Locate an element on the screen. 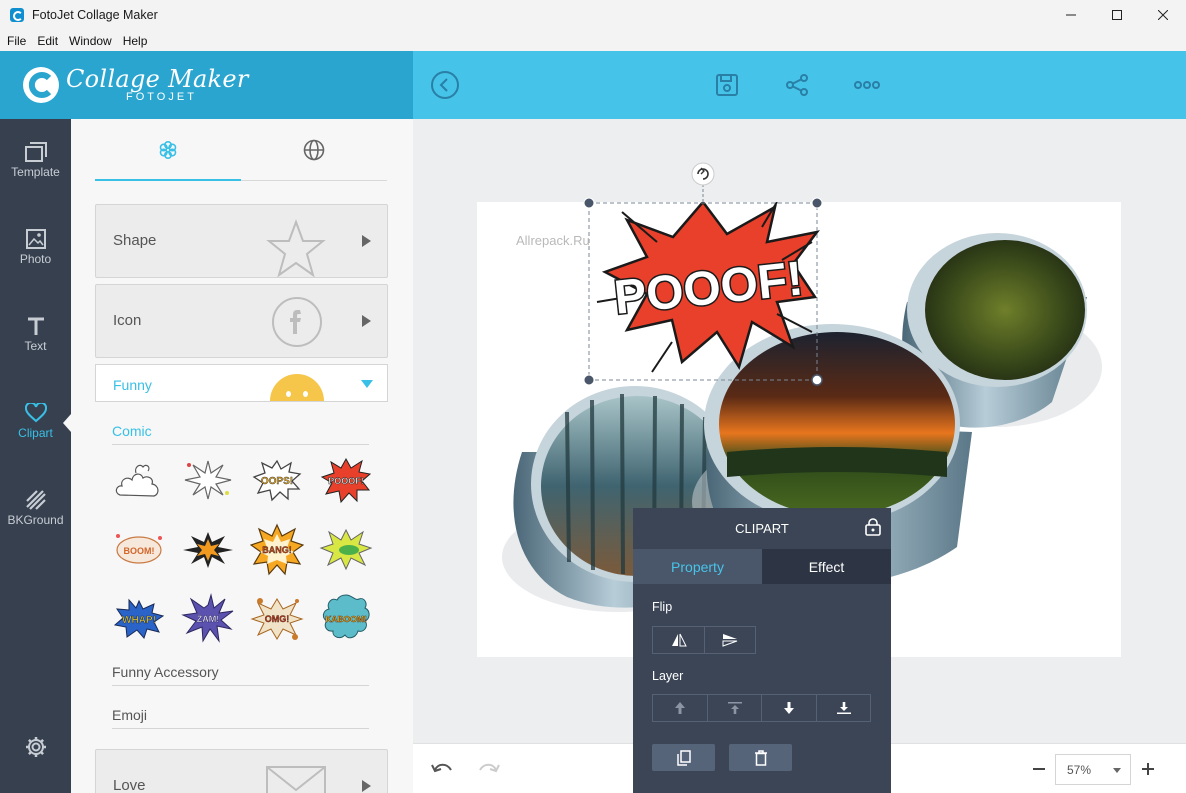 This screenshot has width=1186, height=793. popup-title: CLIPART is located at coordinates (762, 528).